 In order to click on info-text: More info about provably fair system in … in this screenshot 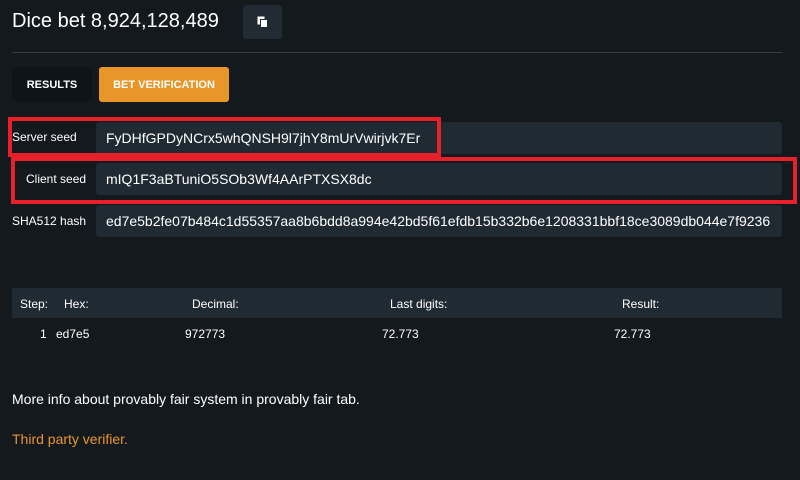, I will do `click(186, 399)`.